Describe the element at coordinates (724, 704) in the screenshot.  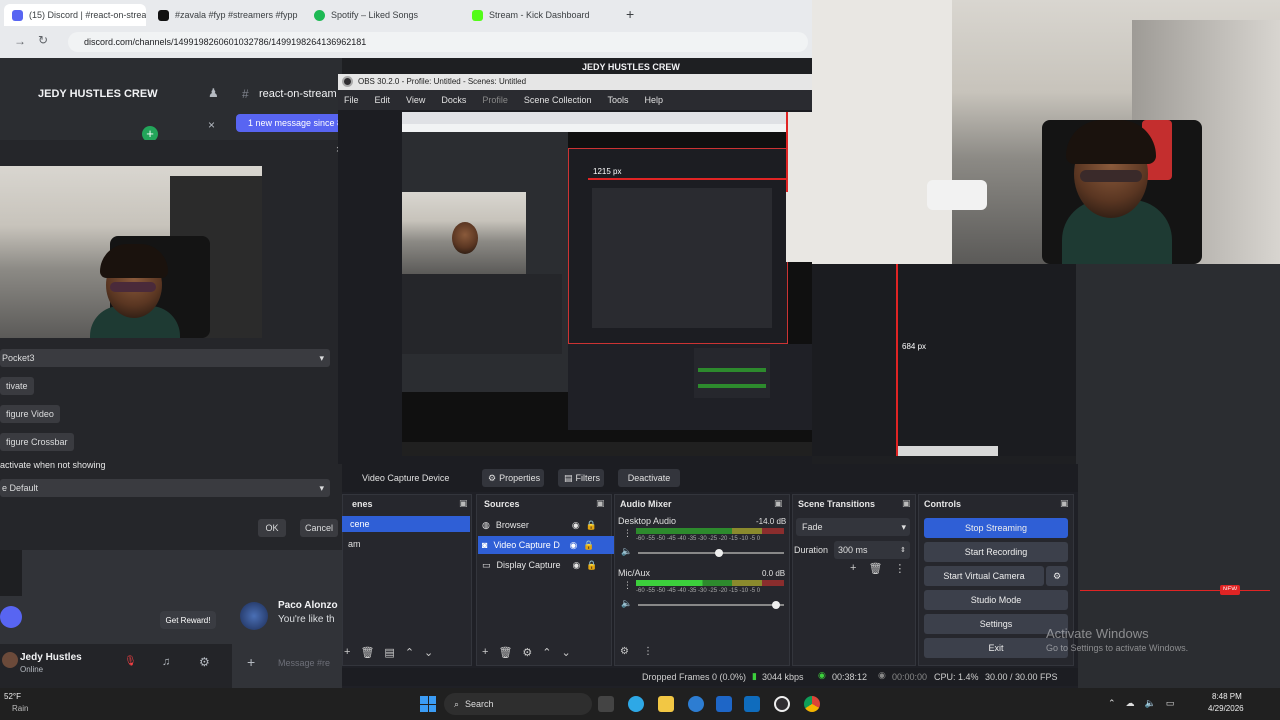
I see `store-icon` at that location.